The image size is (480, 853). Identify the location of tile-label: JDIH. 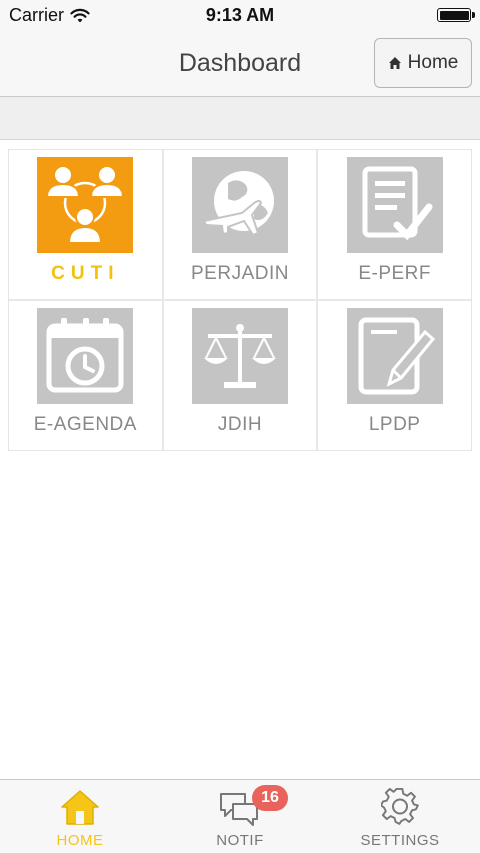
(240, 424).